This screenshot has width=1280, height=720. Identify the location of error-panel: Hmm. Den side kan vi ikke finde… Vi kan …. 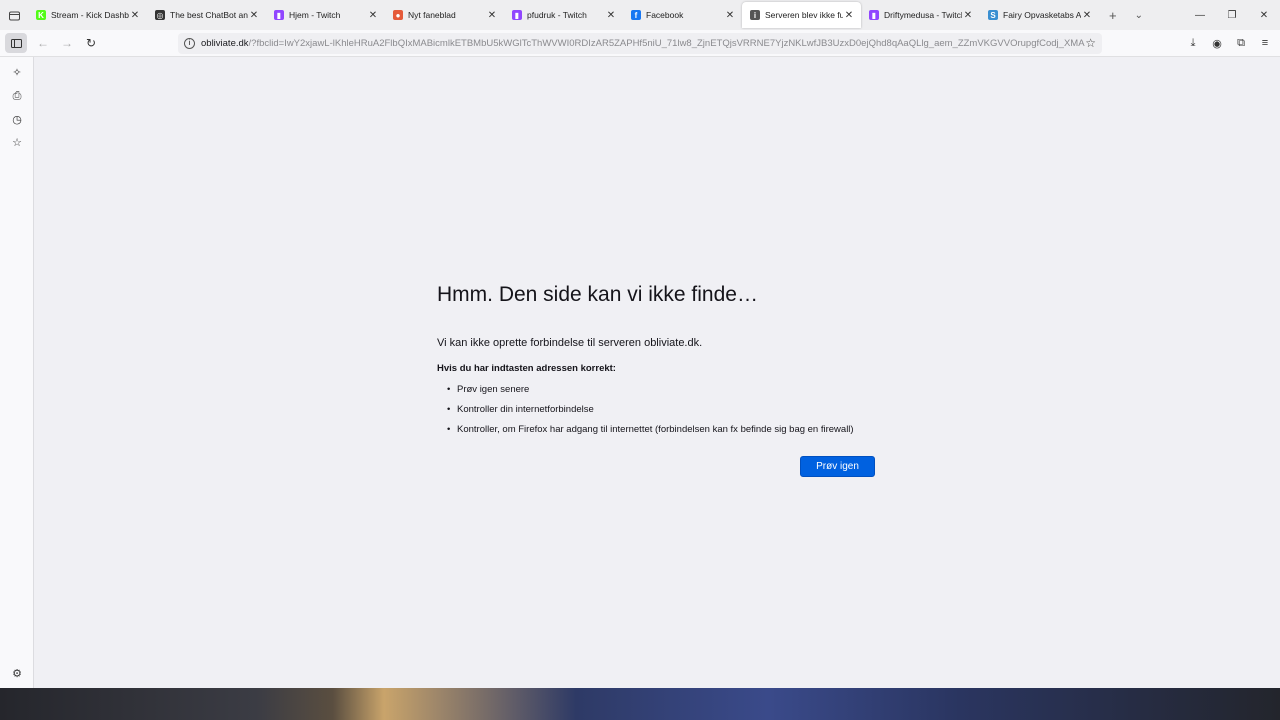
(667, 363).